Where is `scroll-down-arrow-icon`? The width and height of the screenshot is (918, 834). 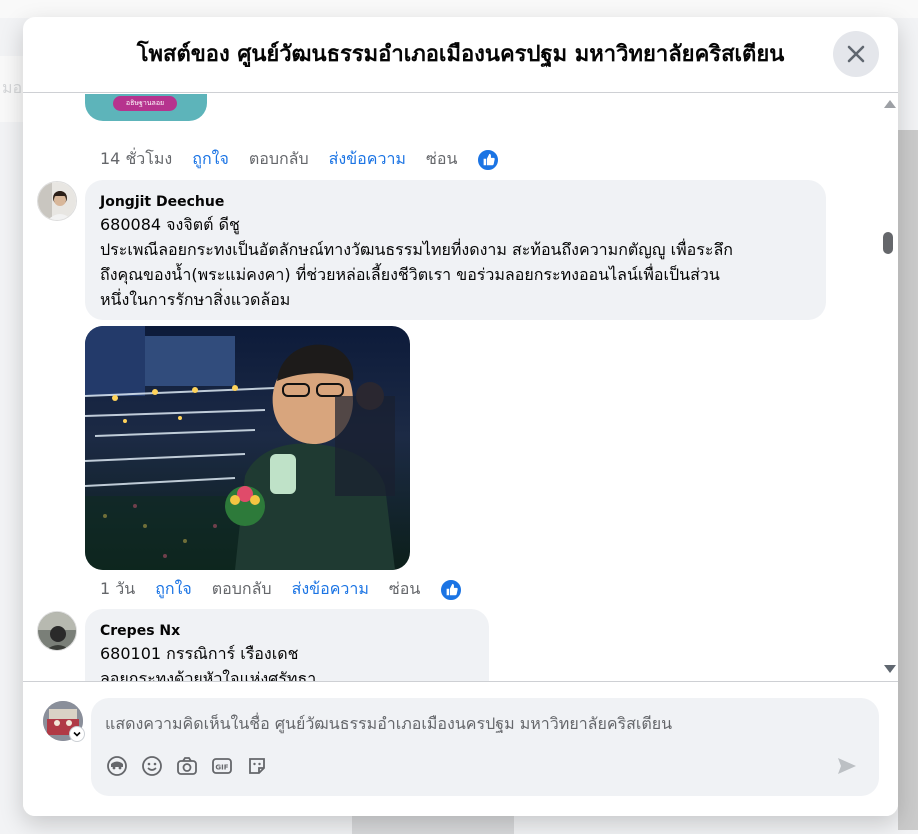
scroll-down-arrow-icon is located at coordinates (890, 669).